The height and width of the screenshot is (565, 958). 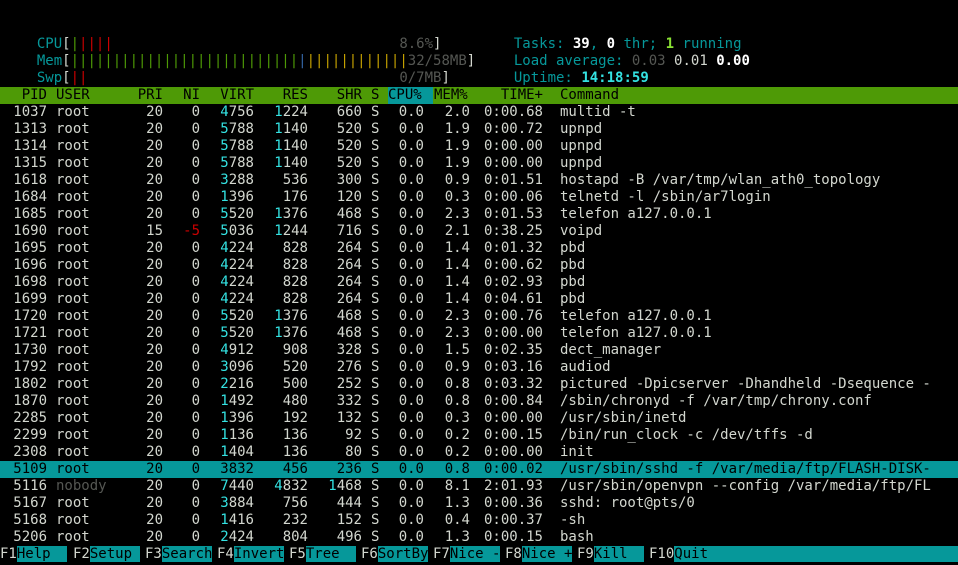 I want to click on cell-command: audiod, so click(x=585, y=367).